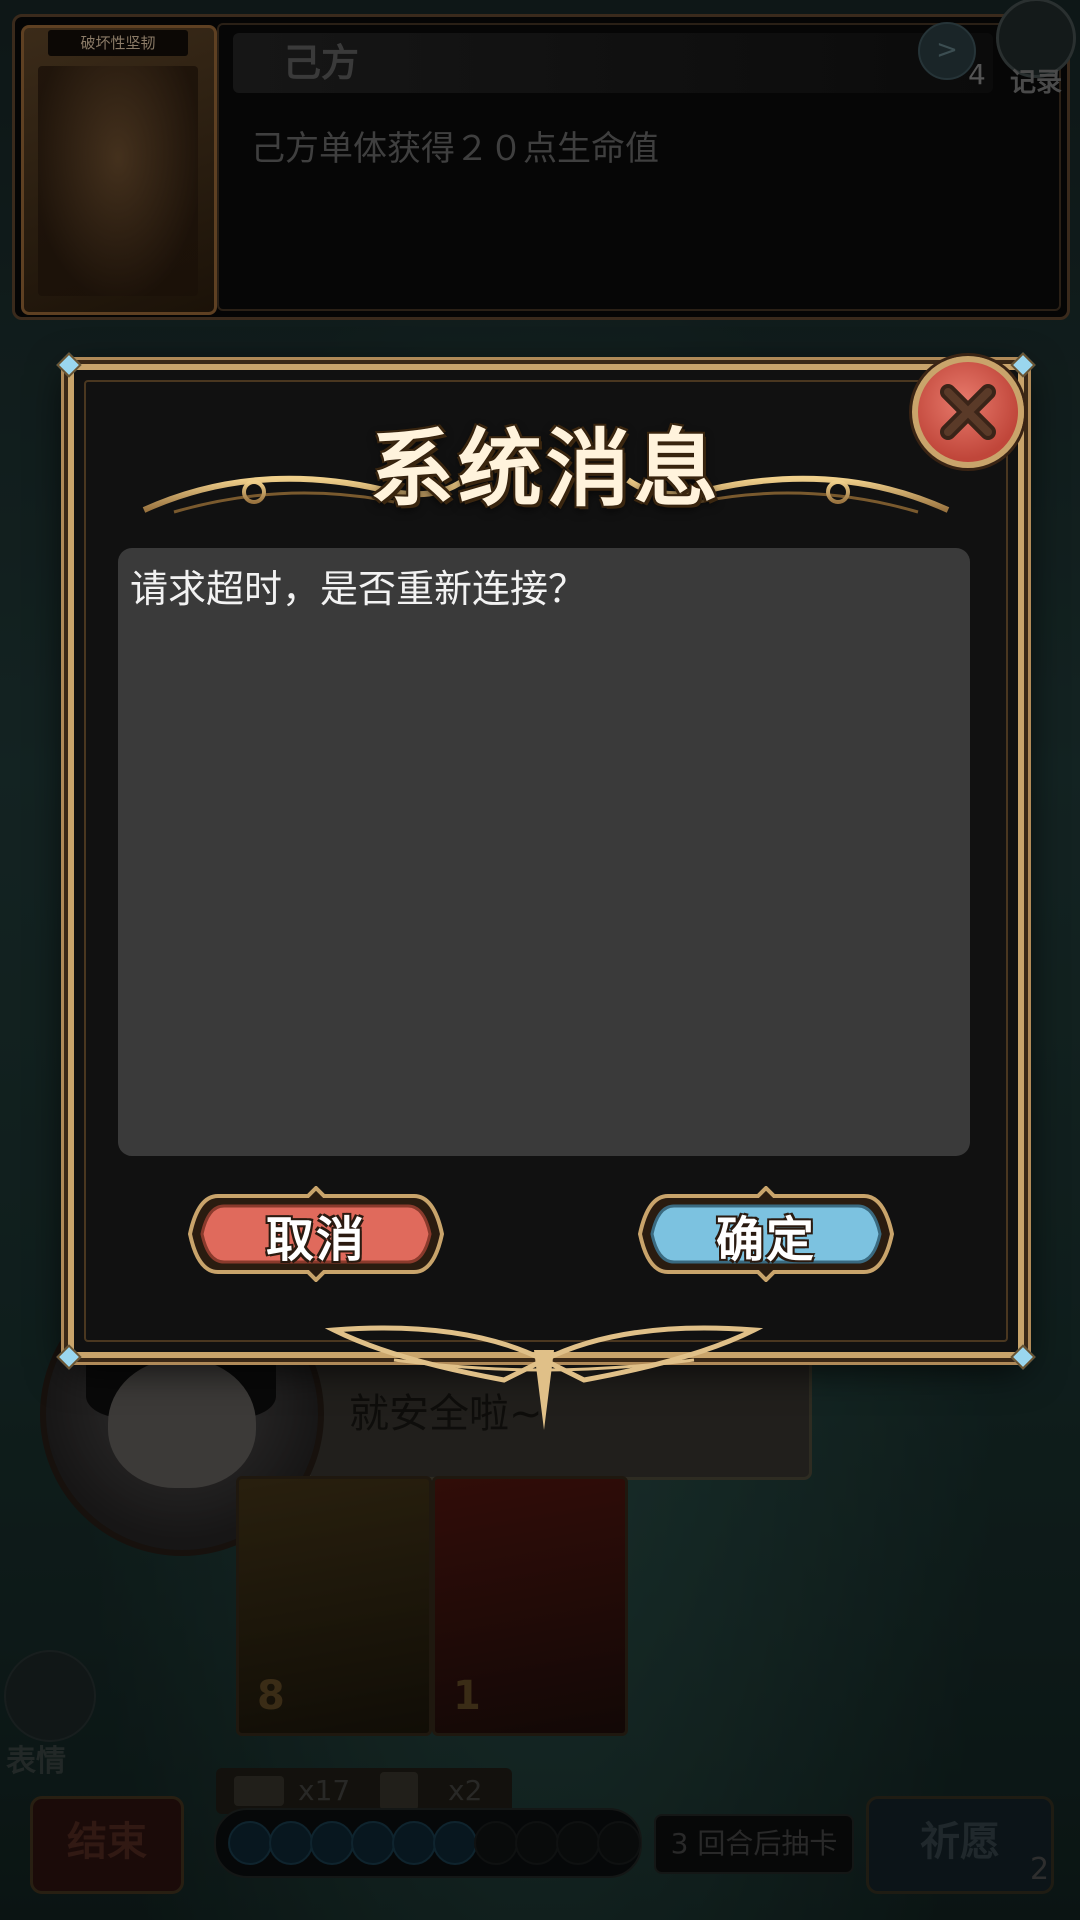 The width and height of the screenshot is (1080, 1920). Describe the element at coordinates (544, 1377) in the screenshot. I see `bottom-wing-ornament` at that location.